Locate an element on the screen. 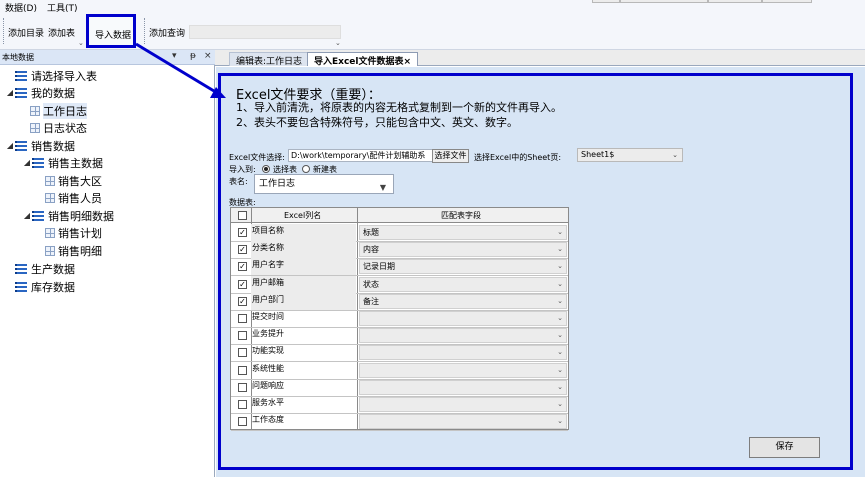 The height and width of the screenshot is (477, 865). tab-bar: 编辑表:工作日志 导入Excel文件数据表× is located at coordinates (540, 58).